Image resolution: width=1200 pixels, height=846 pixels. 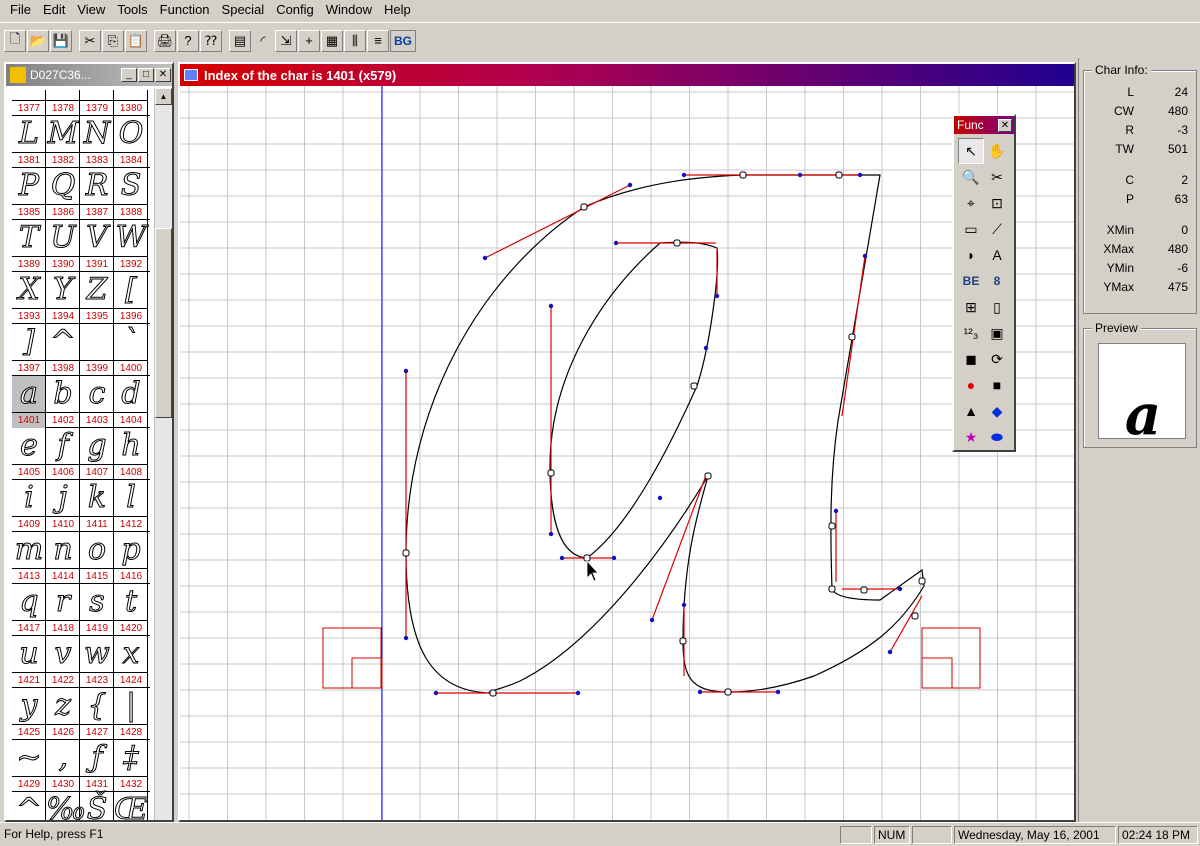 What do you see at coordinates (349, 10) in the screenshot?
I see `menu-window: Window` at bounding box center [349, 10].